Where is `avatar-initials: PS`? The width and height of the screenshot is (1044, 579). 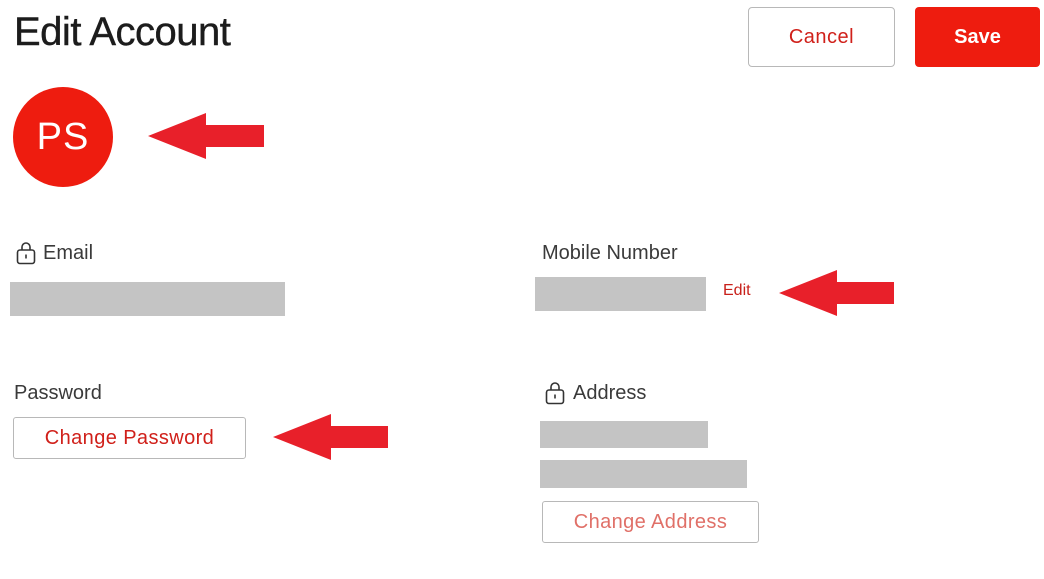
avatar-initials: PS is located at coordinates (63, 136).